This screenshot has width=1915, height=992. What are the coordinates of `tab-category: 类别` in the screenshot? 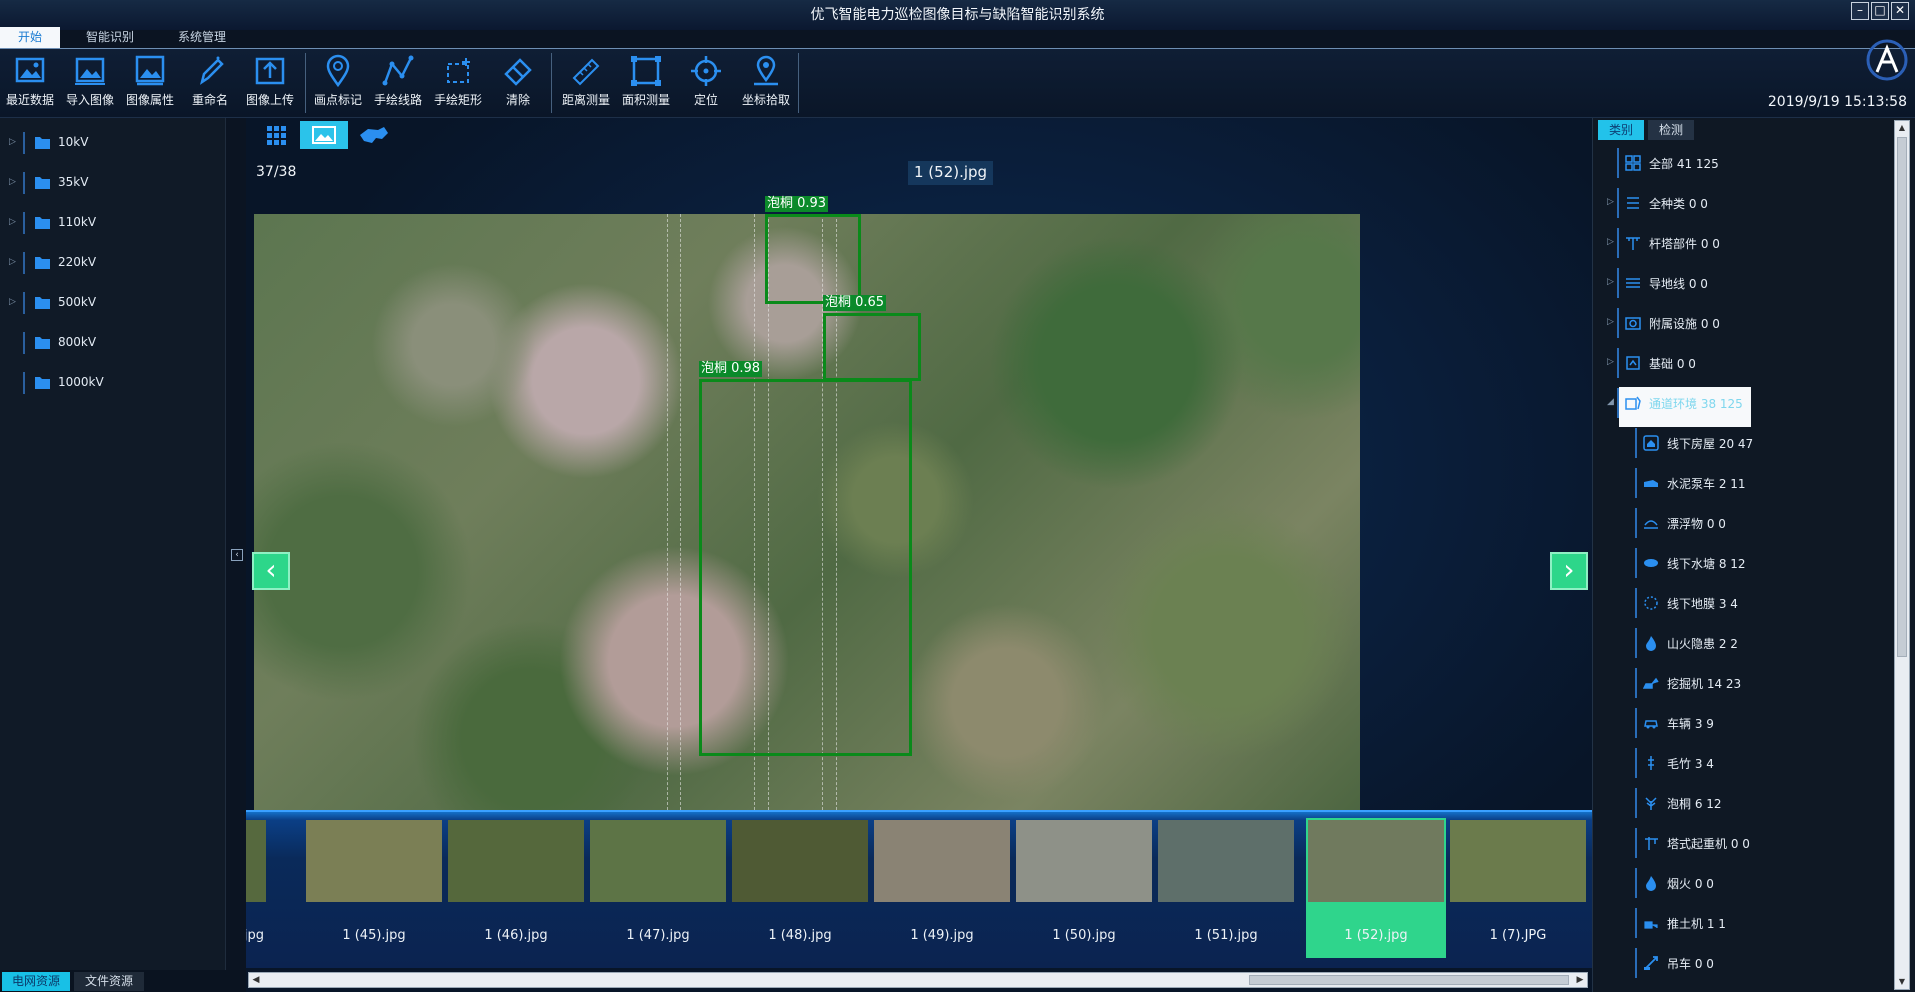 It's located at (1621, 130).